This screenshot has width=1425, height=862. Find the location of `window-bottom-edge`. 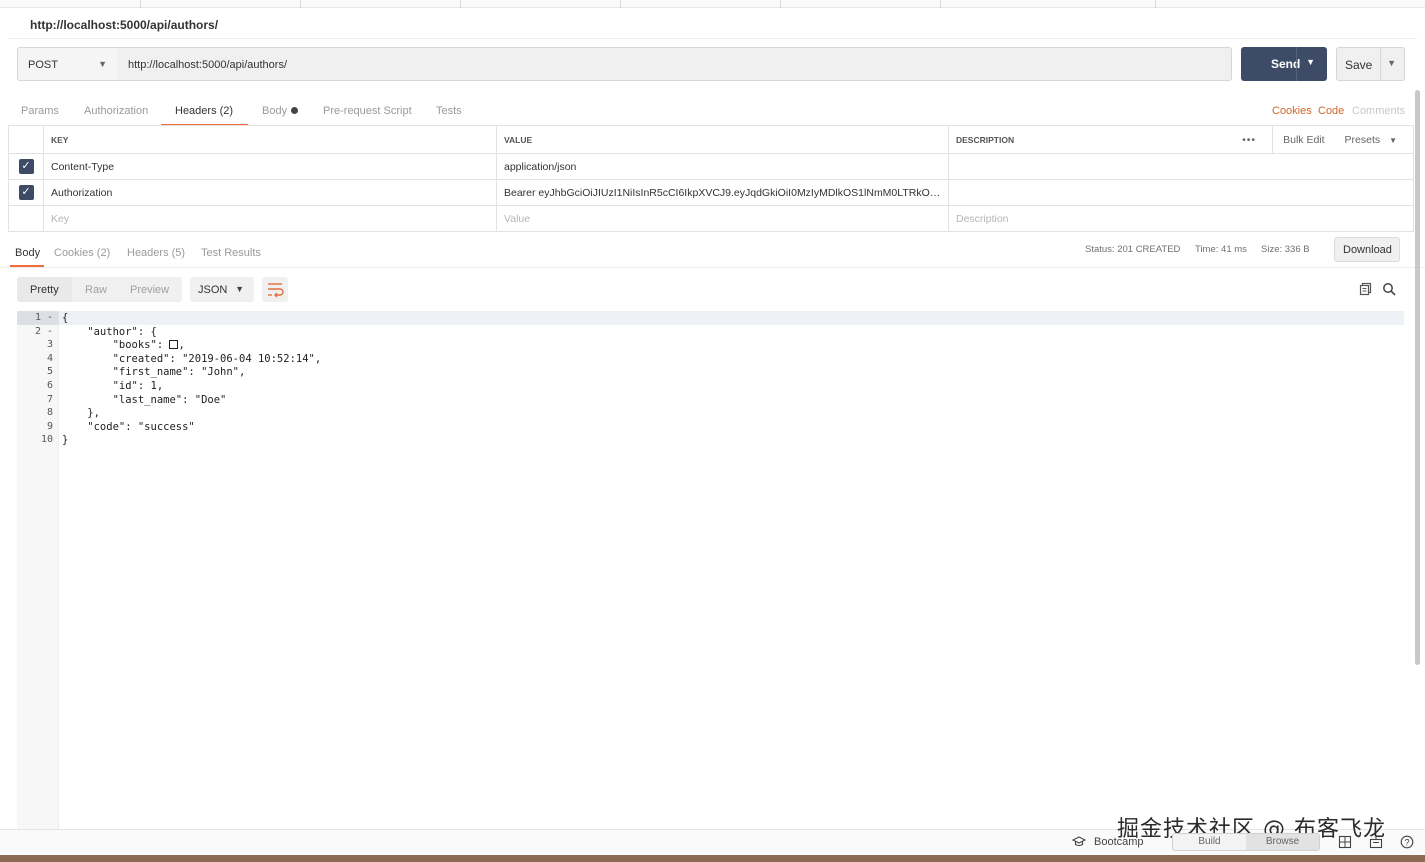

window-bottom-edge is located at coordinates (712, 858).